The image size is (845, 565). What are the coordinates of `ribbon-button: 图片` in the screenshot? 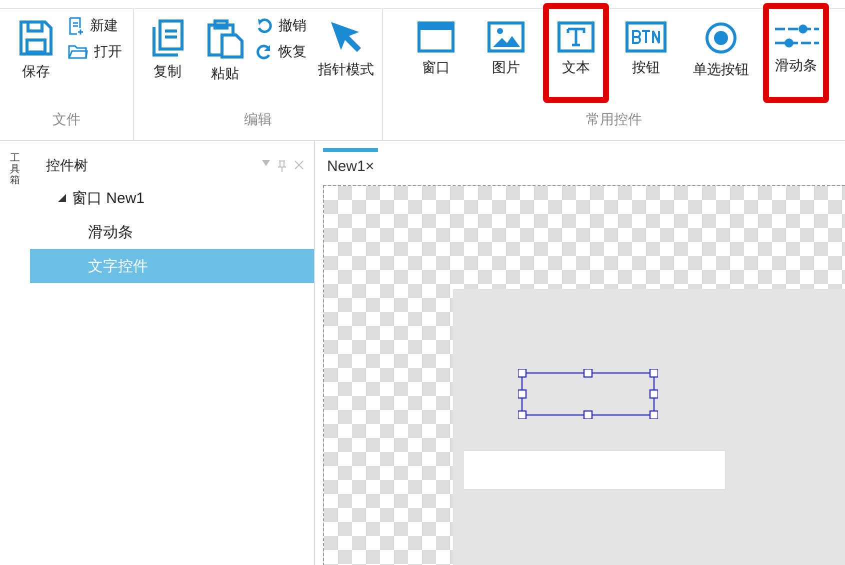 It's located at (506, 53).